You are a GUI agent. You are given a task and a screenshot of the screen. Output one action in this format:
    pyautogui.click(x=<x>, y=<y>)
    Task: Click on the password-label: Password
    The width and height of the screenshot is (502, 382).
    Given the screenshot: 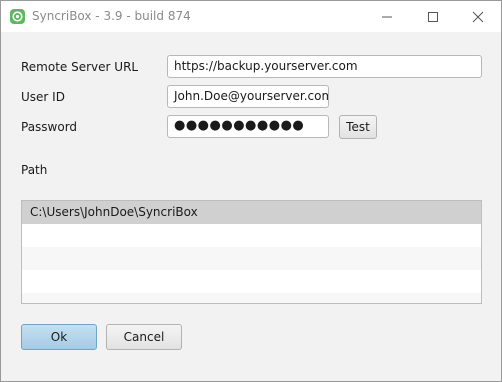 What is the action you would take?
    pyautogui.click(x=49, y=127)
    